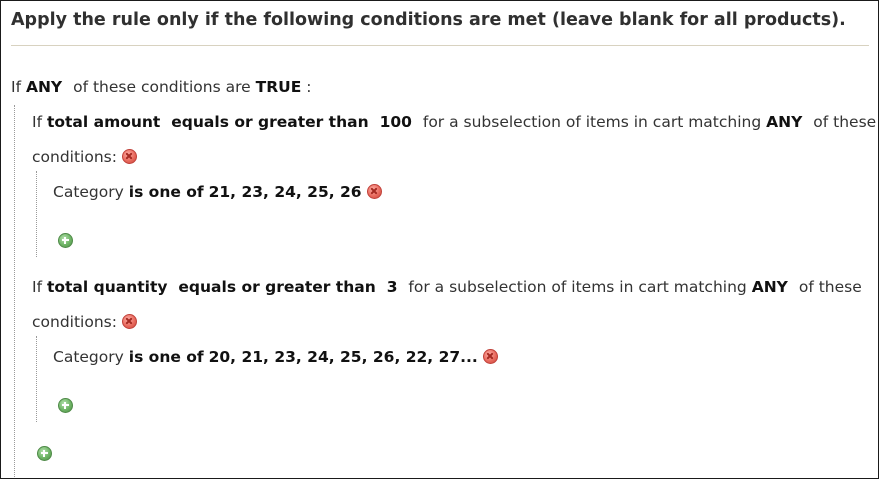  What do you see at coordinates (830, 287) in the screenshot?
I see `condition-2-suffix: of these` at bounding box center [830, 287].